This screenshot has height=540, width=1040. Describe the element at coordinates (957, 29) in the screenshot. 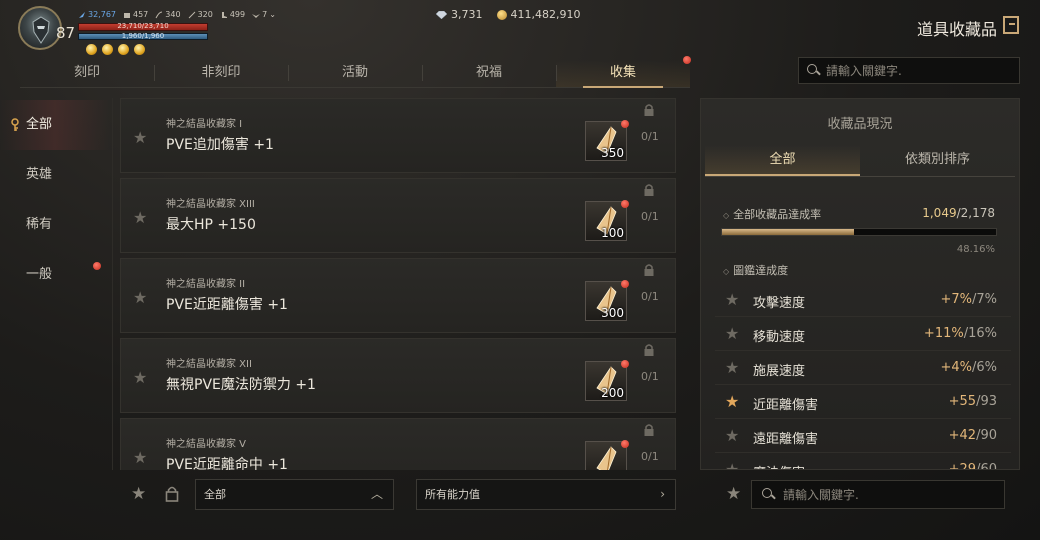

I see `page-title: 道具收藏品` at that location.